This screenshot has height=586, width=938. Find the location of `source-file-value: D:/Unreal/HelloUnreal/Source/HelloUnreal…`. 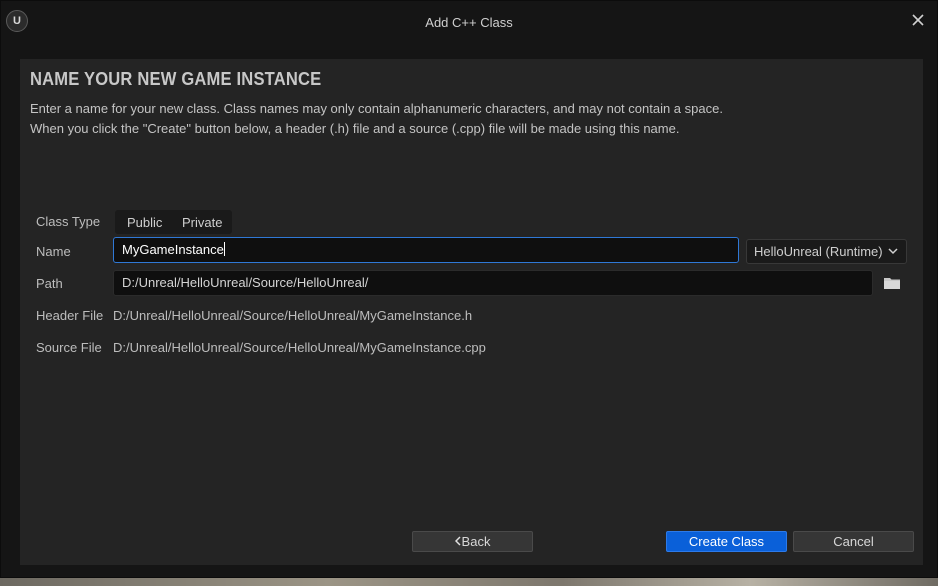

source-file-value: D:/Unreal/HelloUnreal/Source/HelloUnreal… is located at coordinates (299, 347).